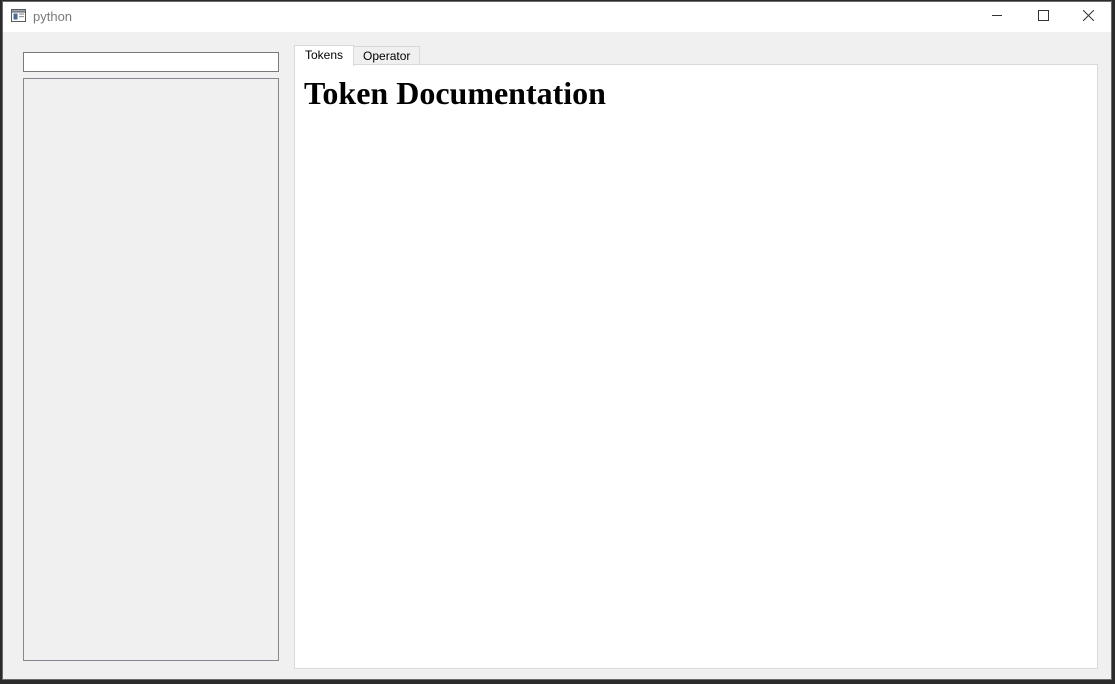 This screenshot has width=1115, height=684. Describe the element at coordinates (151, 62) in the screenshot. I see `search-input` at that location.